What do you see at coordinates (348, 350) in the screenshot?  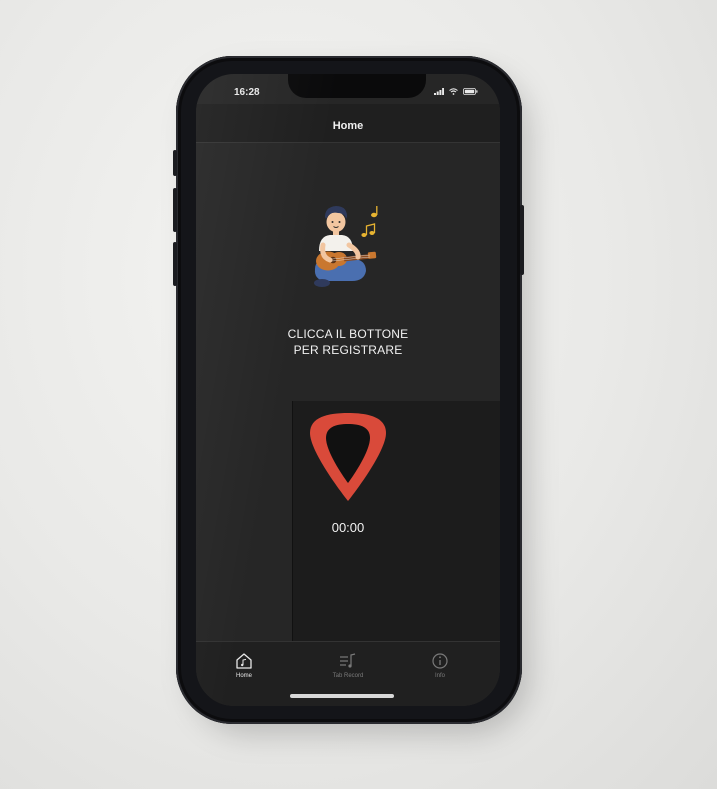 I see `instructions-line-2: PER REGISTRARE` at bounding box center [348, 350].